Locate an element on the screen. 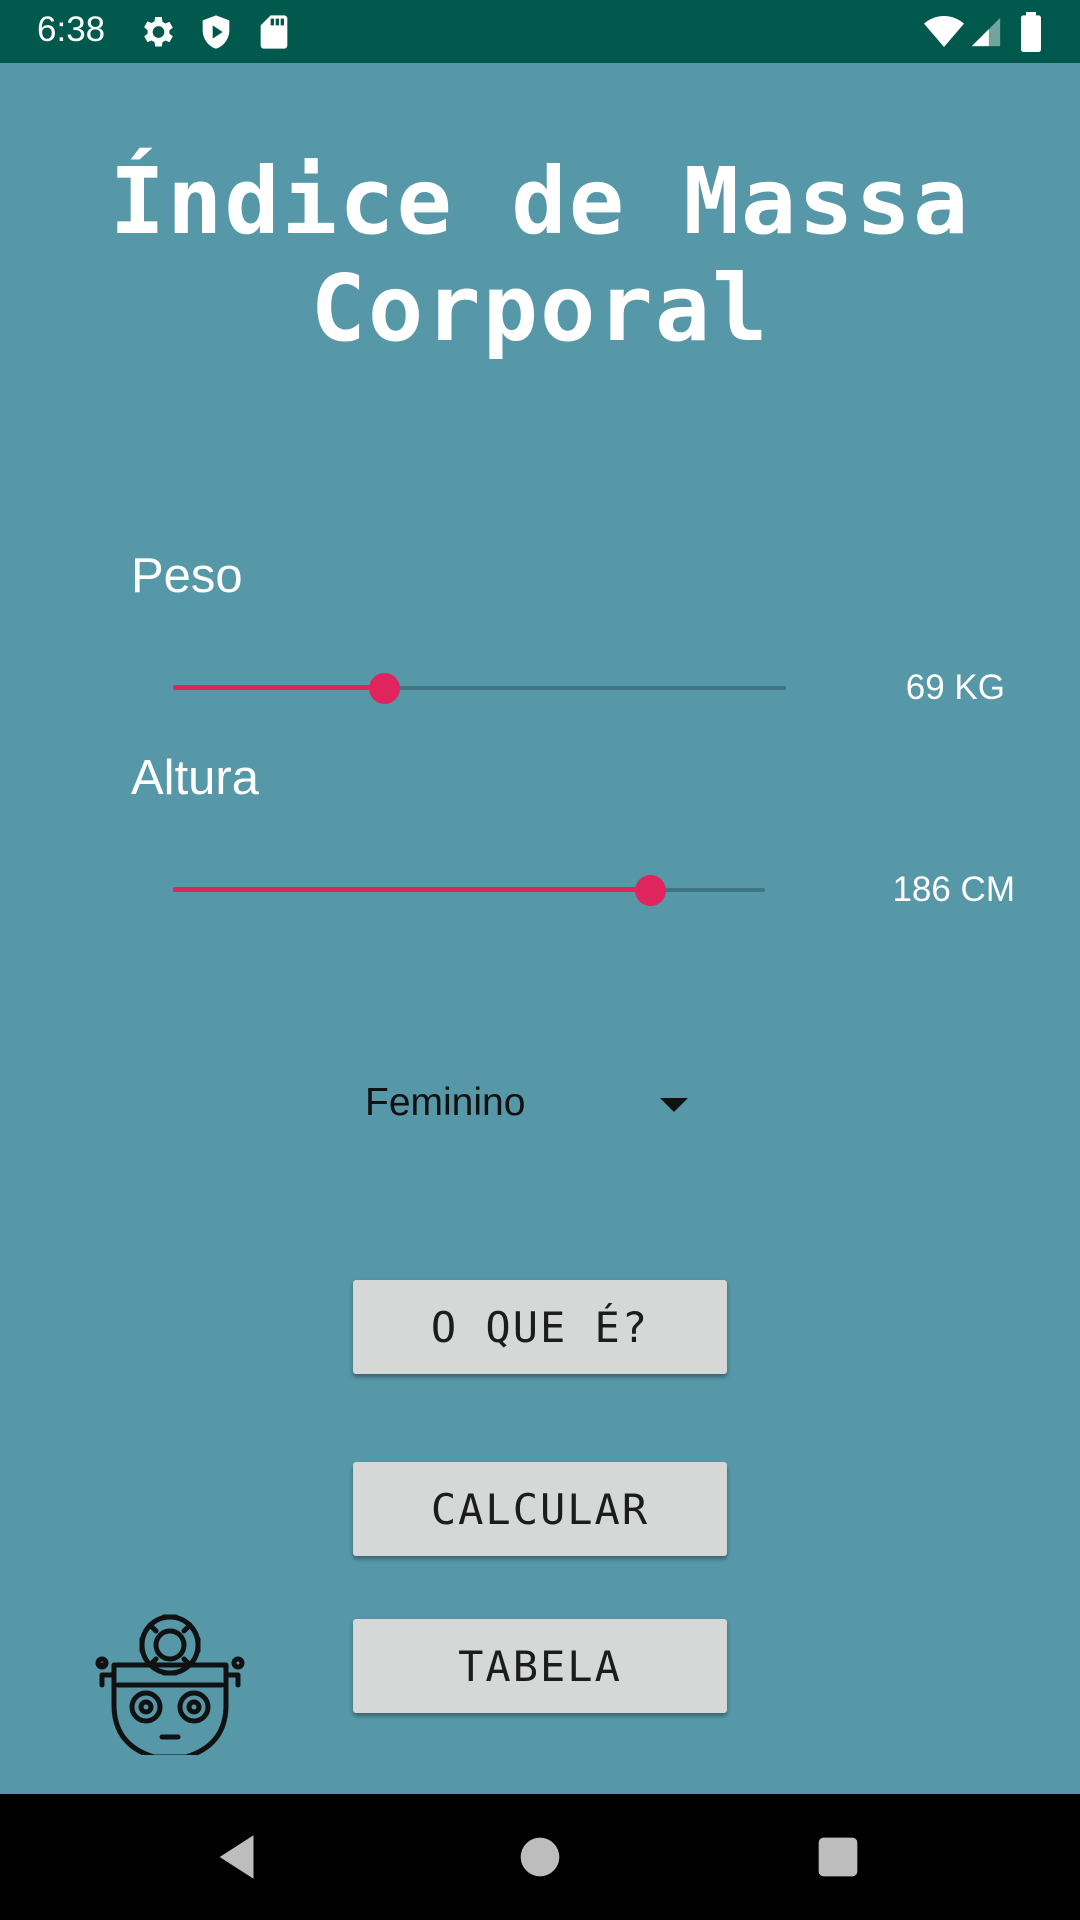  calculate-button: CALCULAR is located at coordinates (540, 1509).